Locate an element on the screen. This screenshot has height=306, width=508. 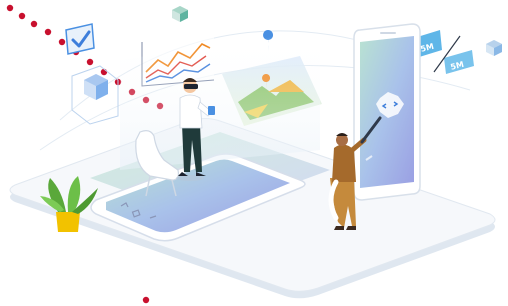
checkmark-icon is located at coordinates (80, 39).